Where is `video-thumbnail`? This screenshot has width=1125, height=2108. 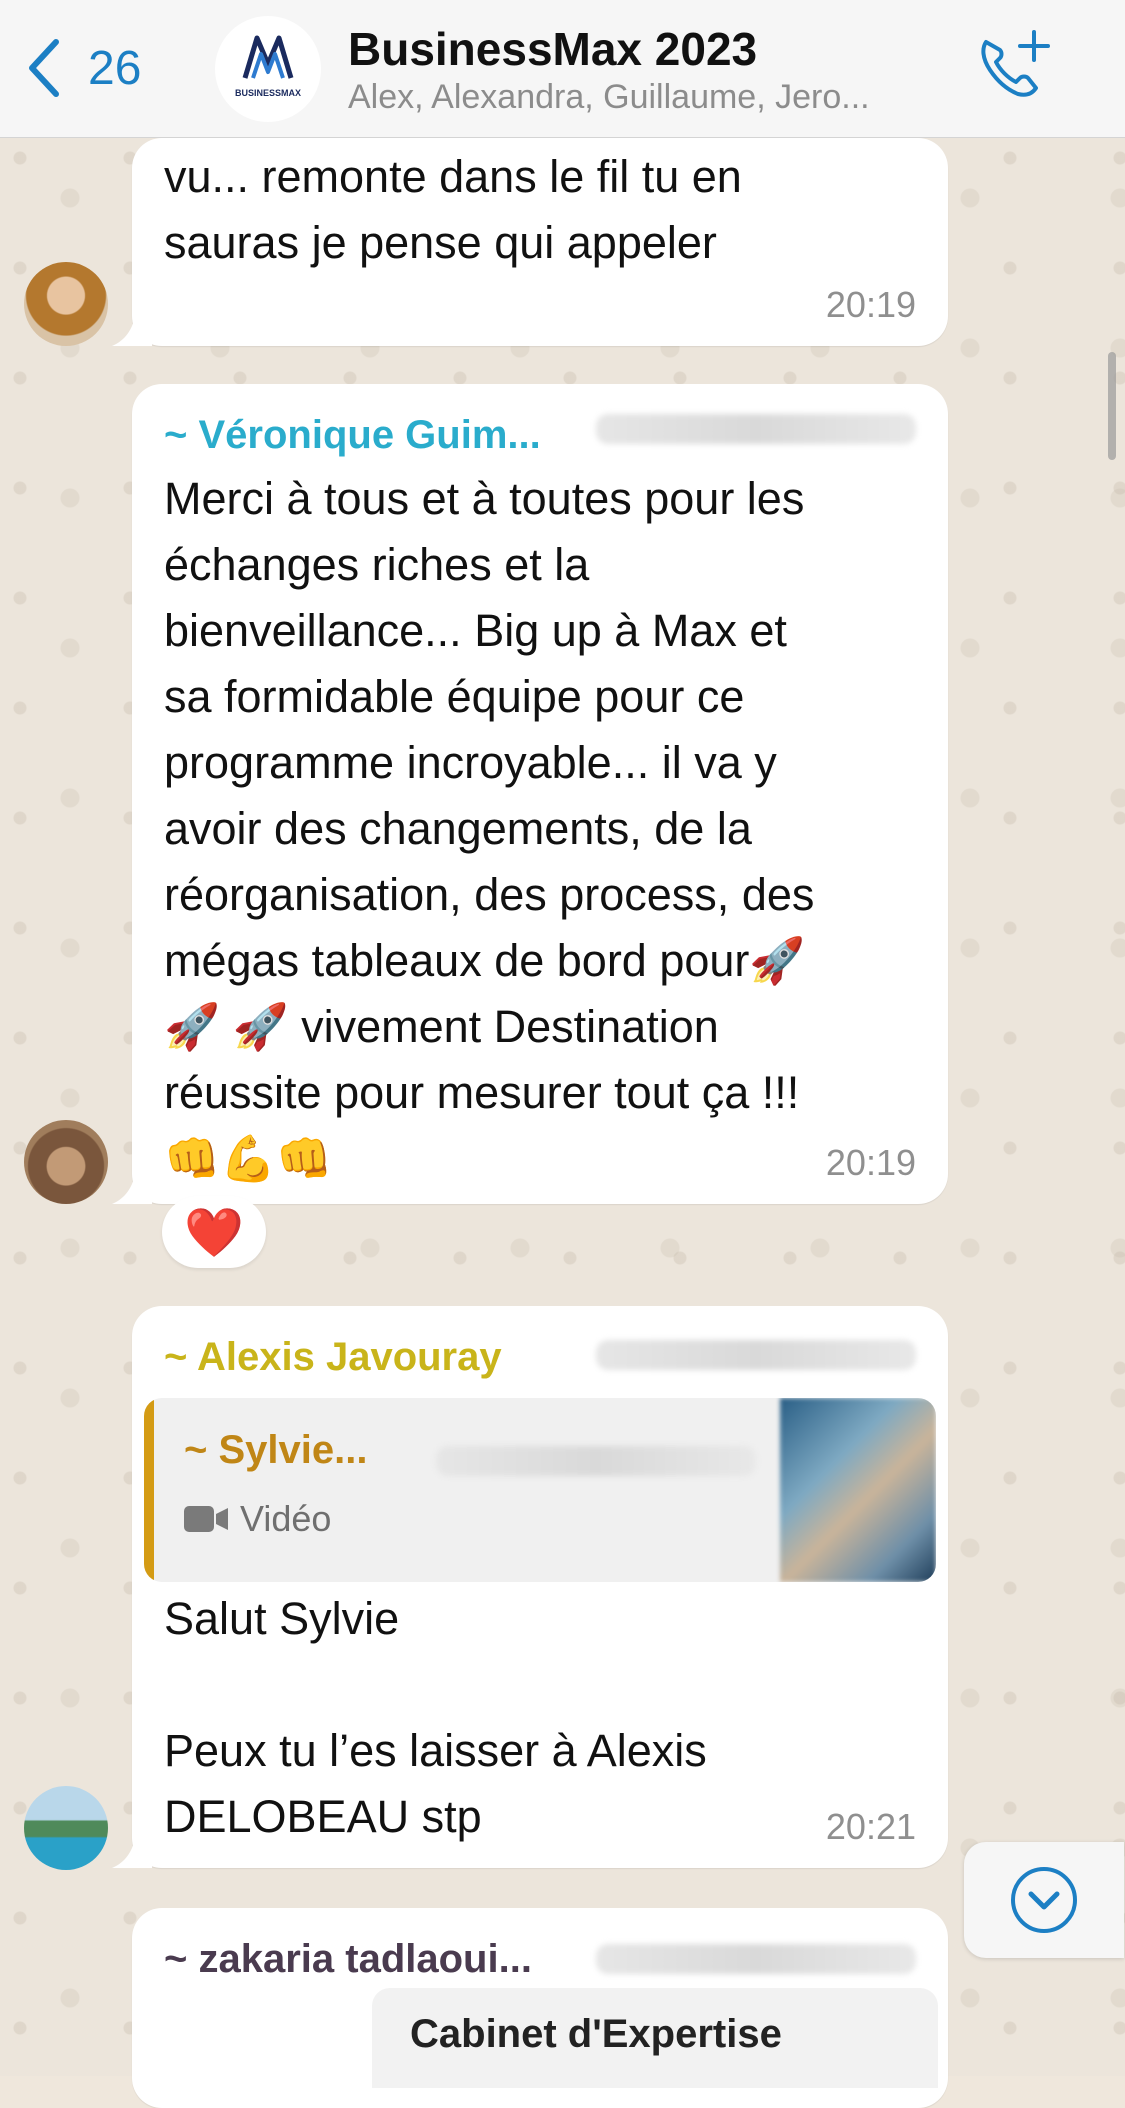 video-thumbnail is located at coordinates (858, 1490).